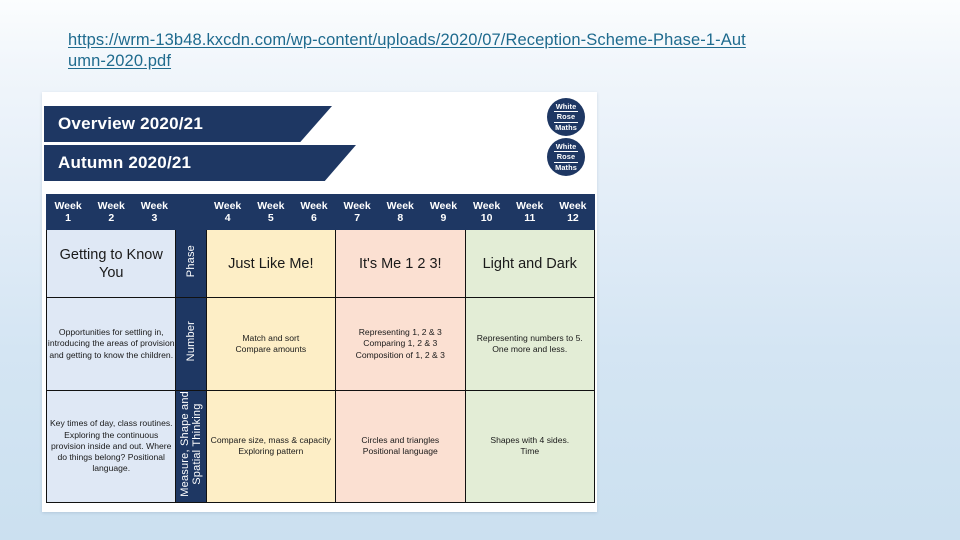 This screenshot has width=960, height=540. I want to click on week-header-9: Week 9, so click(443, 212).